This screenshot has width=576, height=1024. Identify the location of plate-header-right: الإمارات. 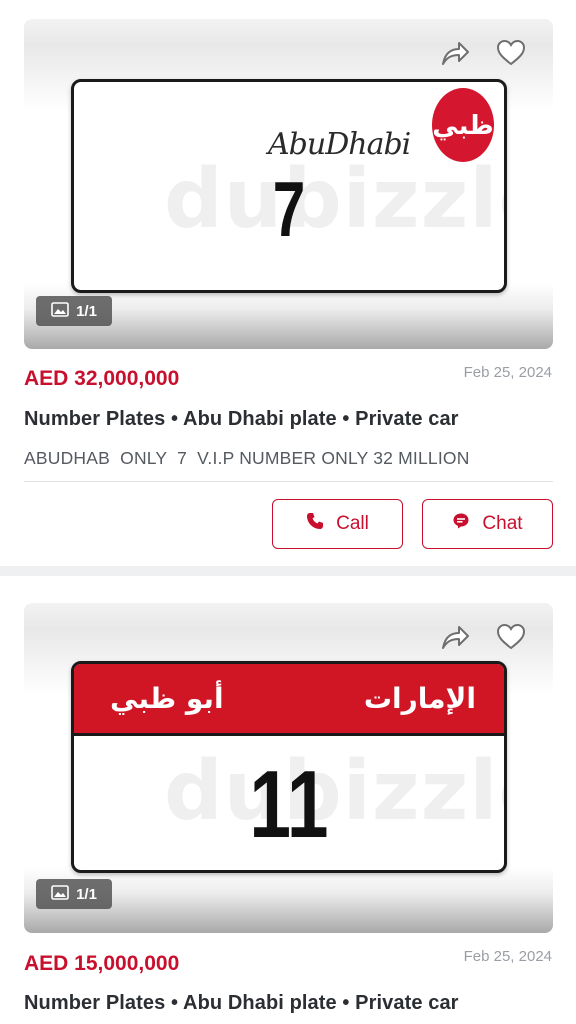
(419, 698).